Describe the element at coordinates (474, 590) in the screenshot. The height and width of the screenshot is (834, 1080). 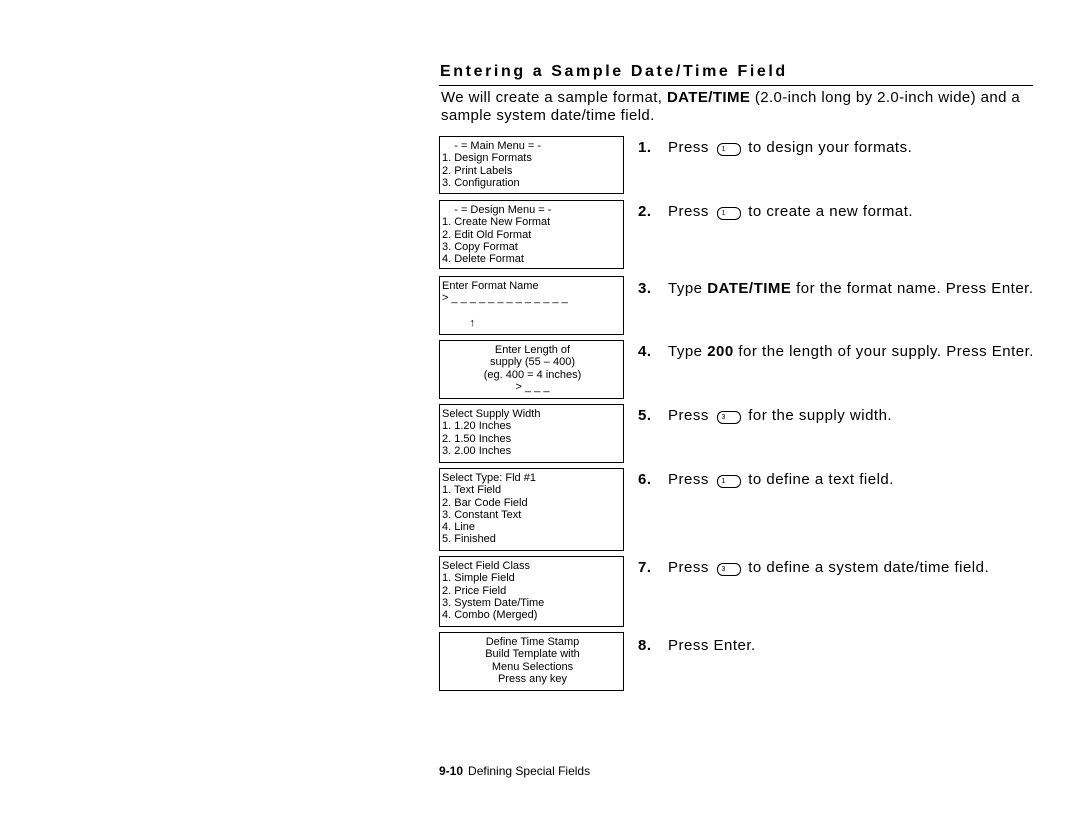
I see `screen-line: 2. Price Field` at that location.